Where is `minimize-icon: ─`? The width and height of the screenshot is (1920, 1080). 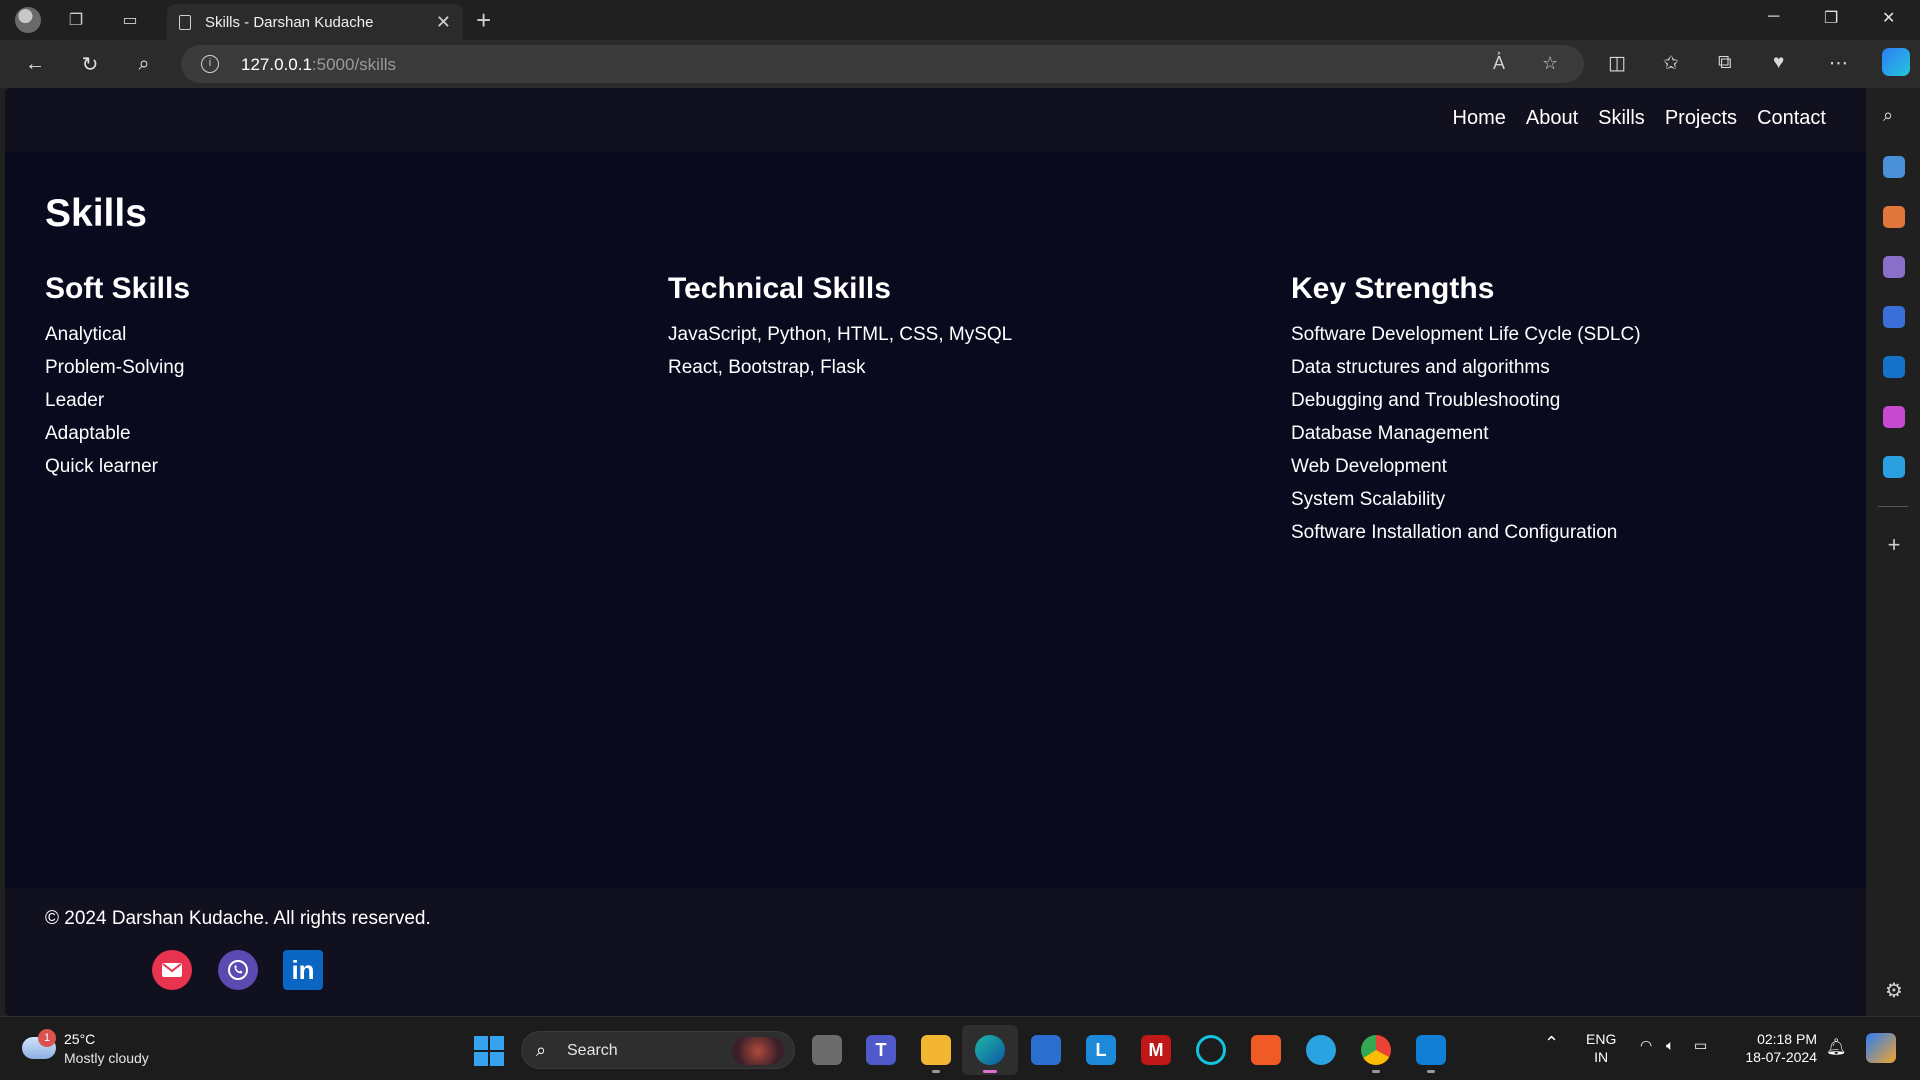
minimize-icon: ─ is located at coordinates (1773, 17).